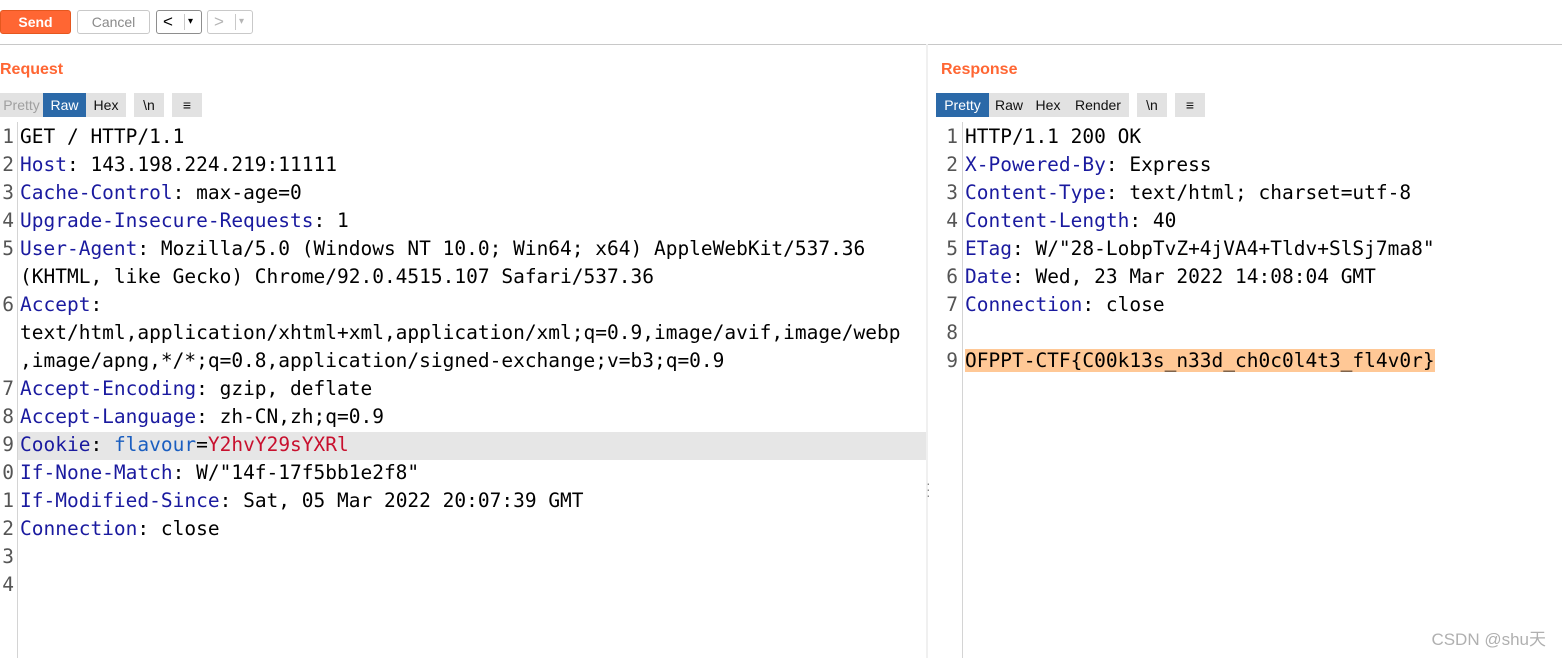  What do you see at coordinates (167, 220) in the screenshot?
I see `header-name: Upgrade-Insecure-Requests` at bounding box center [167, 220].